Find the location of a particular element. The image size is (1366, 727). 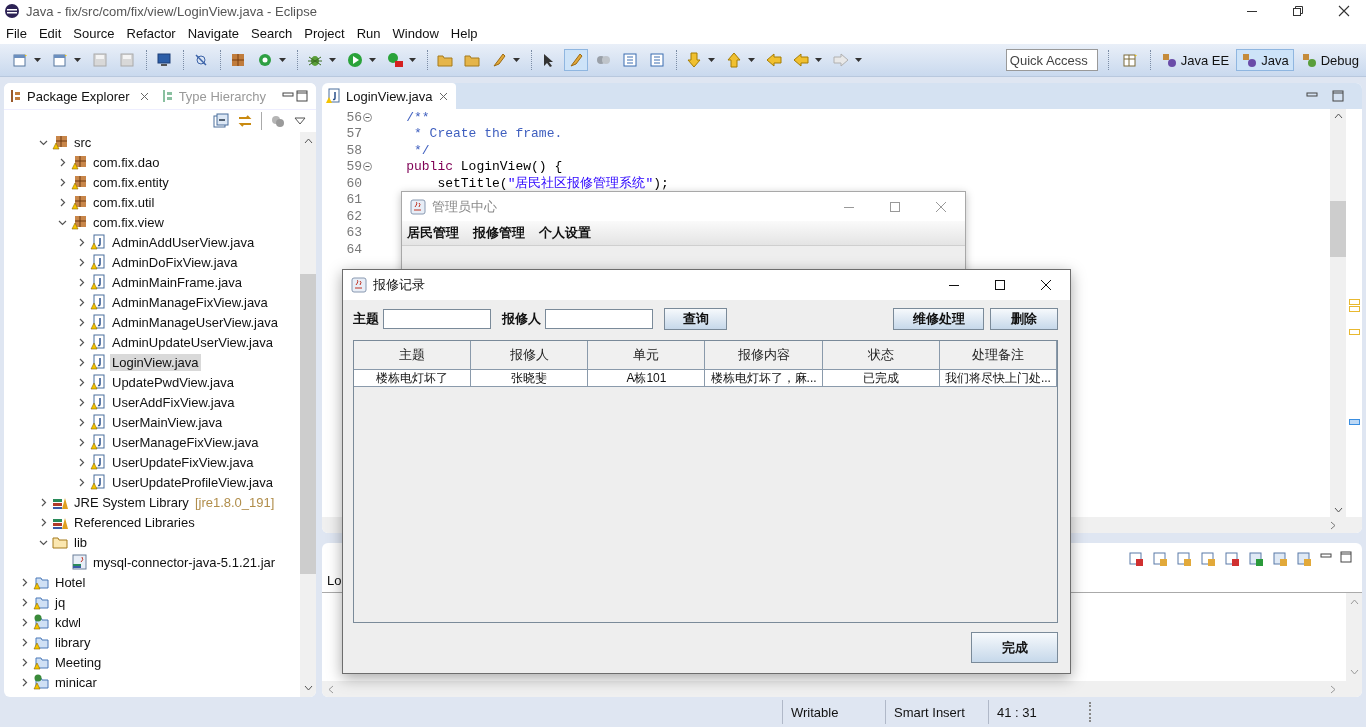

menu-item: Help is located at coordinates (464, 33).